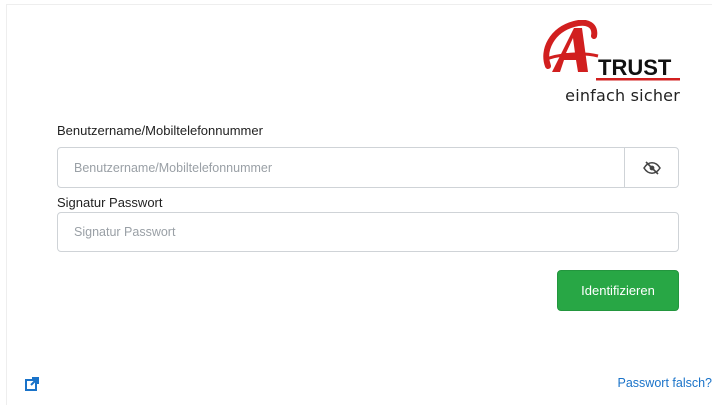 The image size is (712, 405). What do you see at coordinates (618, 290) in the screenshot?
I see `identify-button: Identifizieren` at bounding box center [618, 290].